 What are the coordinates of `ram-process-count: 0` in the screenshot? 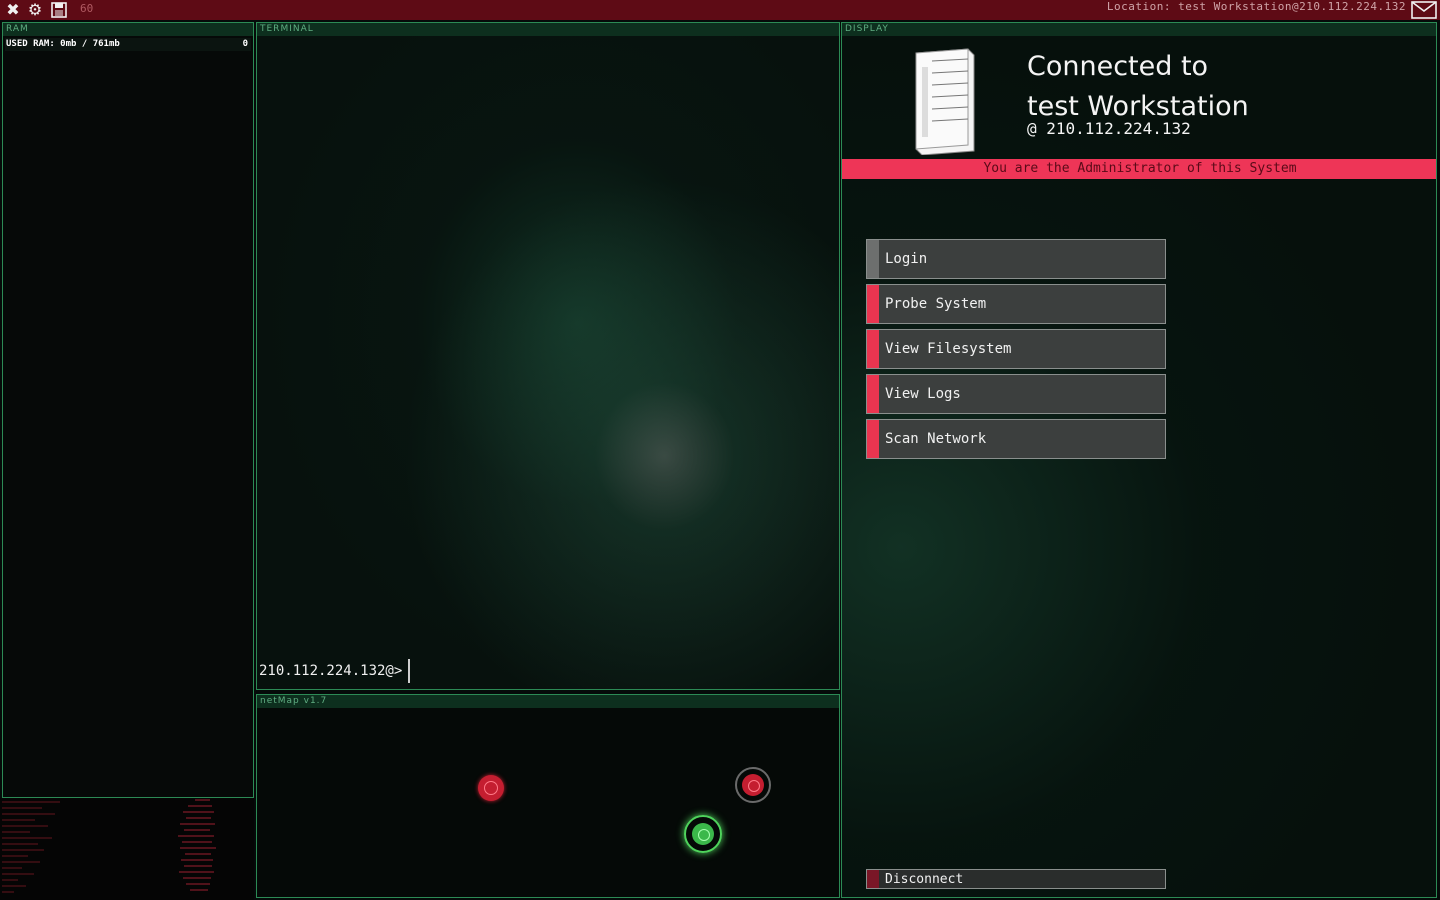 It's located at (245, 44).